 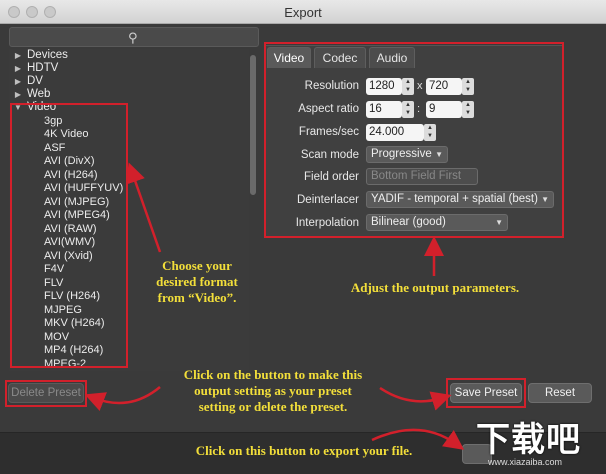 I want to click on tree-category-web: ▶ Web, so click(x=30, y=94).